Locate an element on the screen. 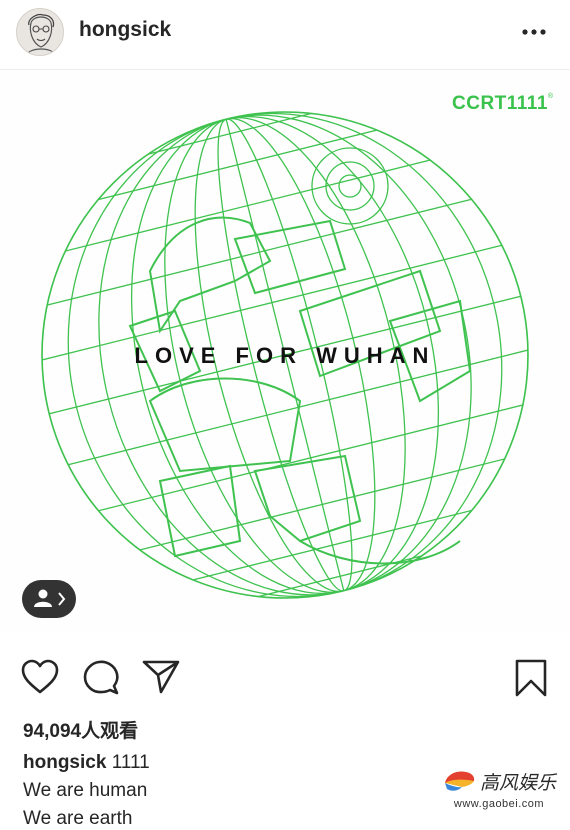  send-icon is located at coordinates (161, 677).